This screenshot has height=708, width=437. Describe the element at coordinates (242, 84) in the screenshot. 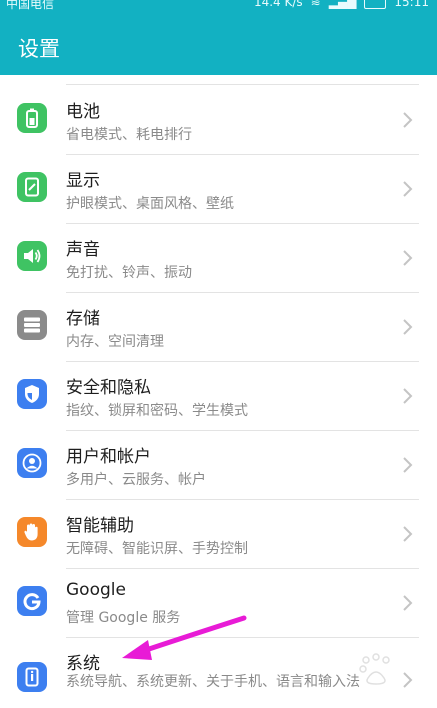

I see `divider` at that location.